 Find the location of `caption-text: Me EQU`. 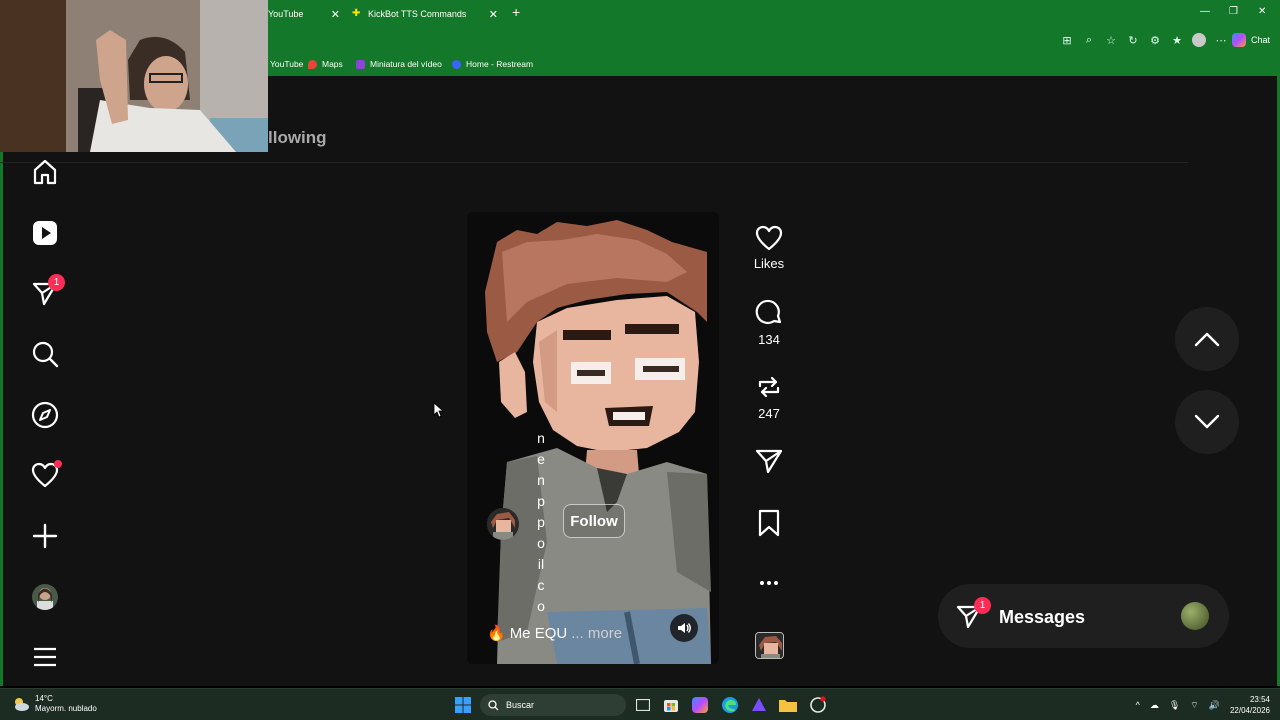

caption-text: Me EQU is located at coordinates (538, 633).